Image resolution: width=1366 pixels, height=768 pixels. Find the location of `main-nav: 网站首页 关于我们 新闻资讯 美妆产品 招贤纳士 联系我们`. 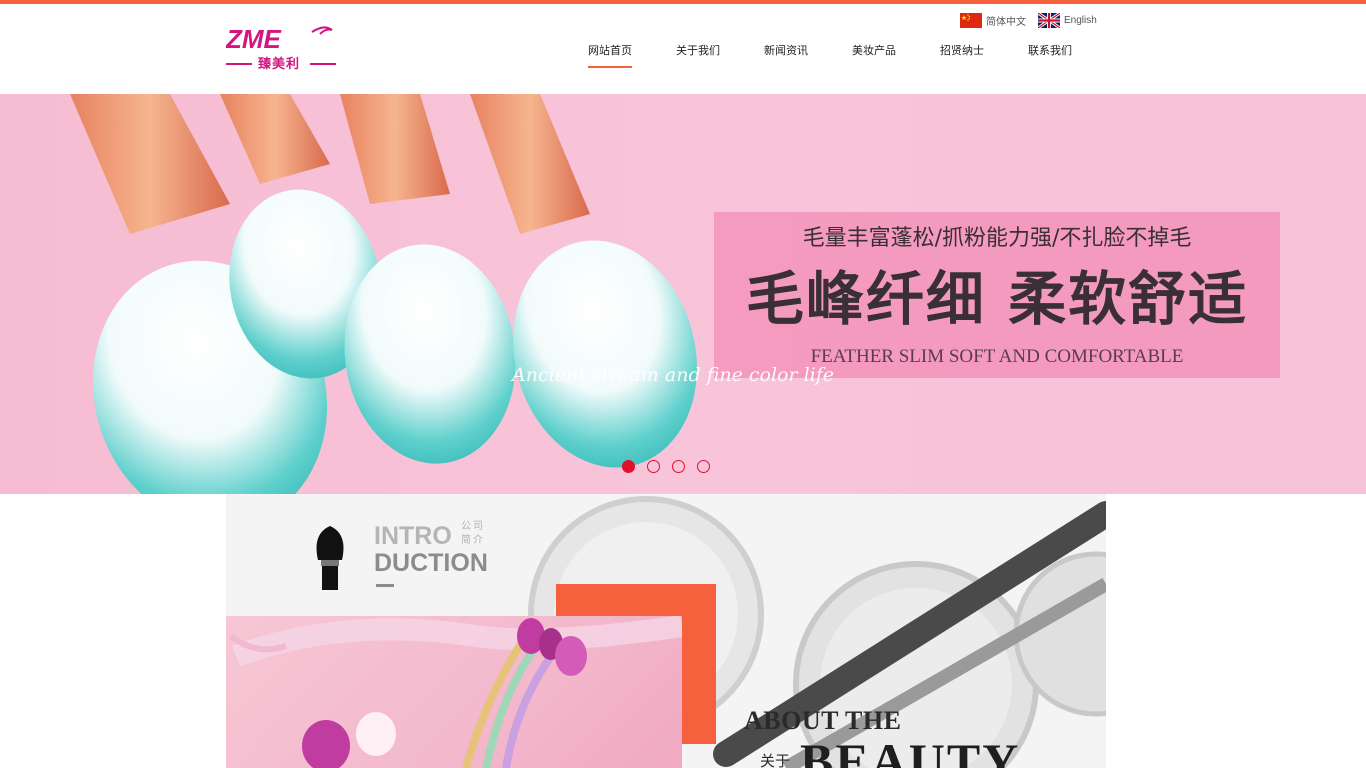

main-nav: 网站首页 关于我们 新闻资讯 美妆产品 招贤纳士 联系我们 is located at coordinates (830, 56).